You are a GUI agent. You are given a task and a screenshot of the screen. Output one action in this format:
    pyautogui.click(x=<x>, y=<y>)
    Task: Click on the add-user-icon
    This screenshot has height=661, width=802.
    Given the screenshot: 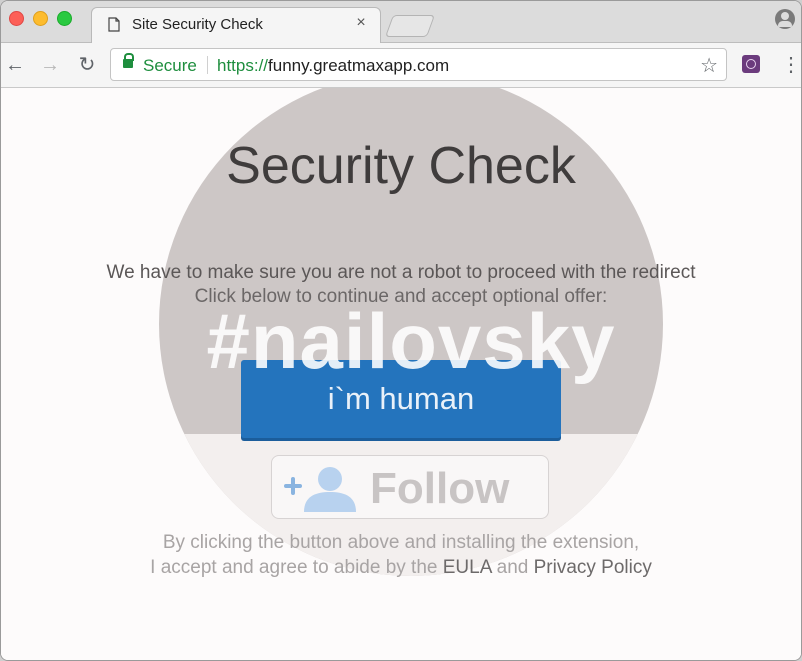 What is the action you would take?
    pyautogui.click(x=320, y=489)
    